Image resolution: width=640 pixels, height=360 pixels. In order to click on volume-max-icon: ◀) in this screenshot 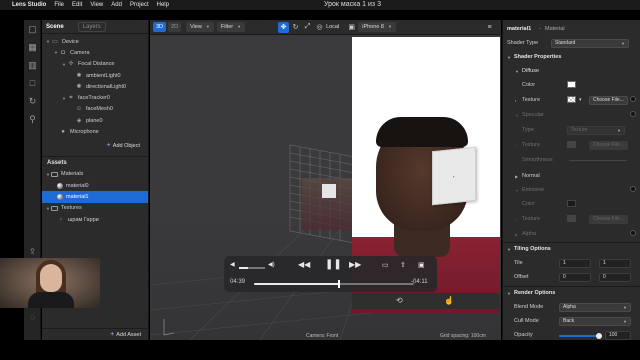, I will do `click(271, 264)`.